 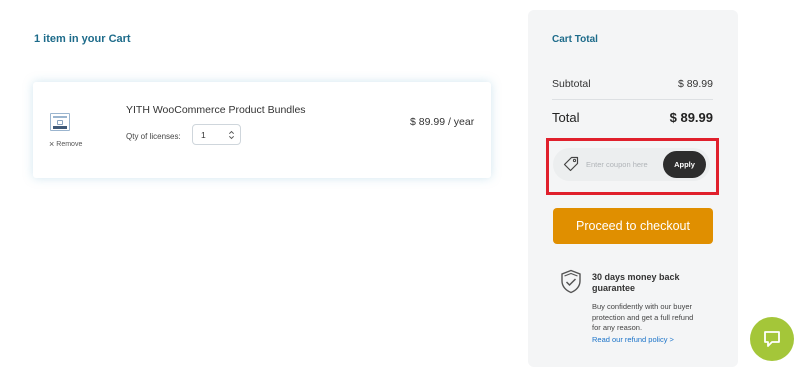 I want to click on cart-total-title: Cart Total, so click(x=575, y=39).